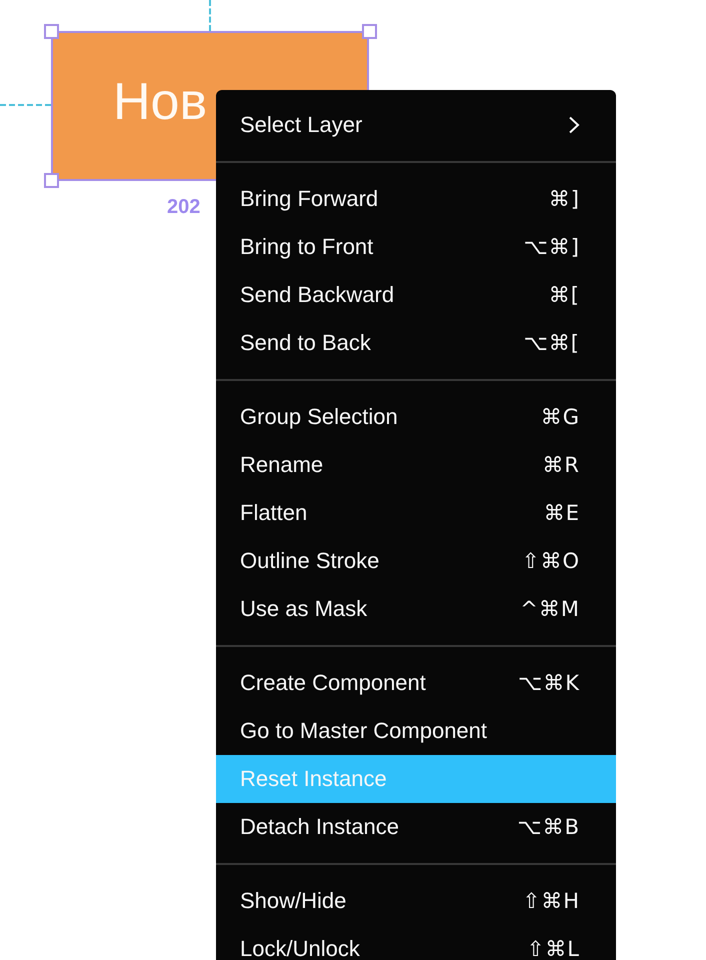  Describe the element at coordinates (562, 513) in the screenshot. I see `keyboard-shortcut: ⌘E` at that location.